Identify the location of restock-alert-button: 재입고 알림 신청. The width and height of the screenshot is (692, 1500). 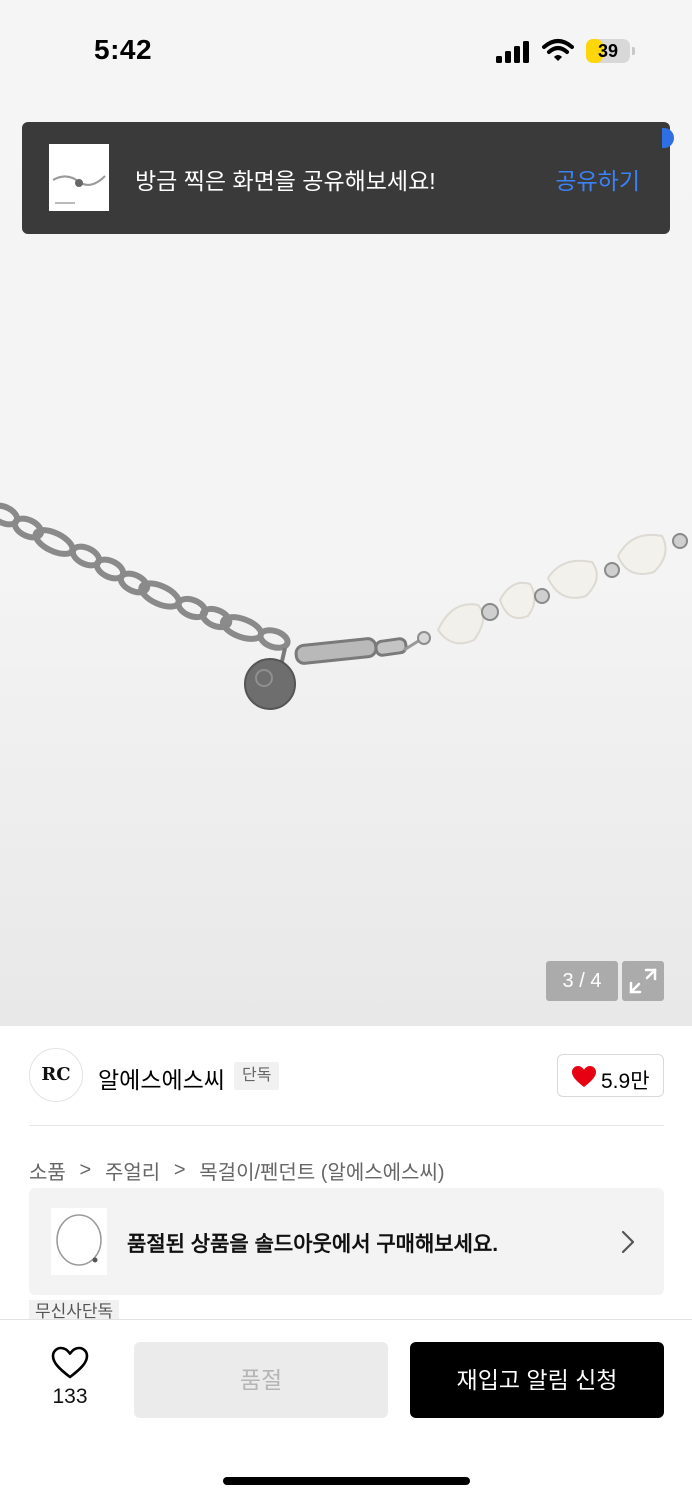
(537, 1380).